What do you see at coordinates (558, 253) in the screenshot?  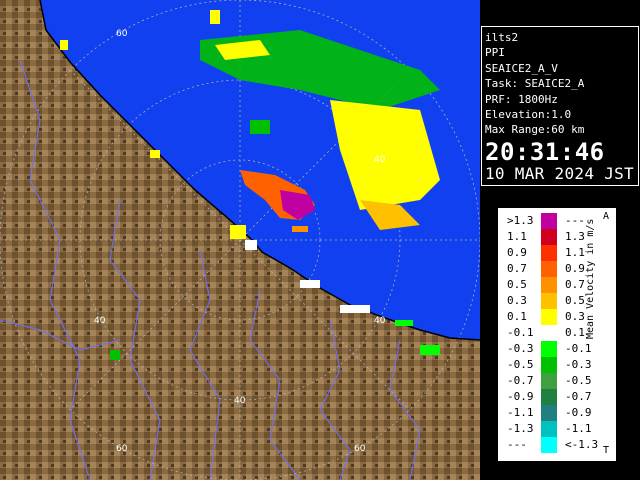 I see `legend-row: 0.9 1.1` at bounding box center [558, 253].